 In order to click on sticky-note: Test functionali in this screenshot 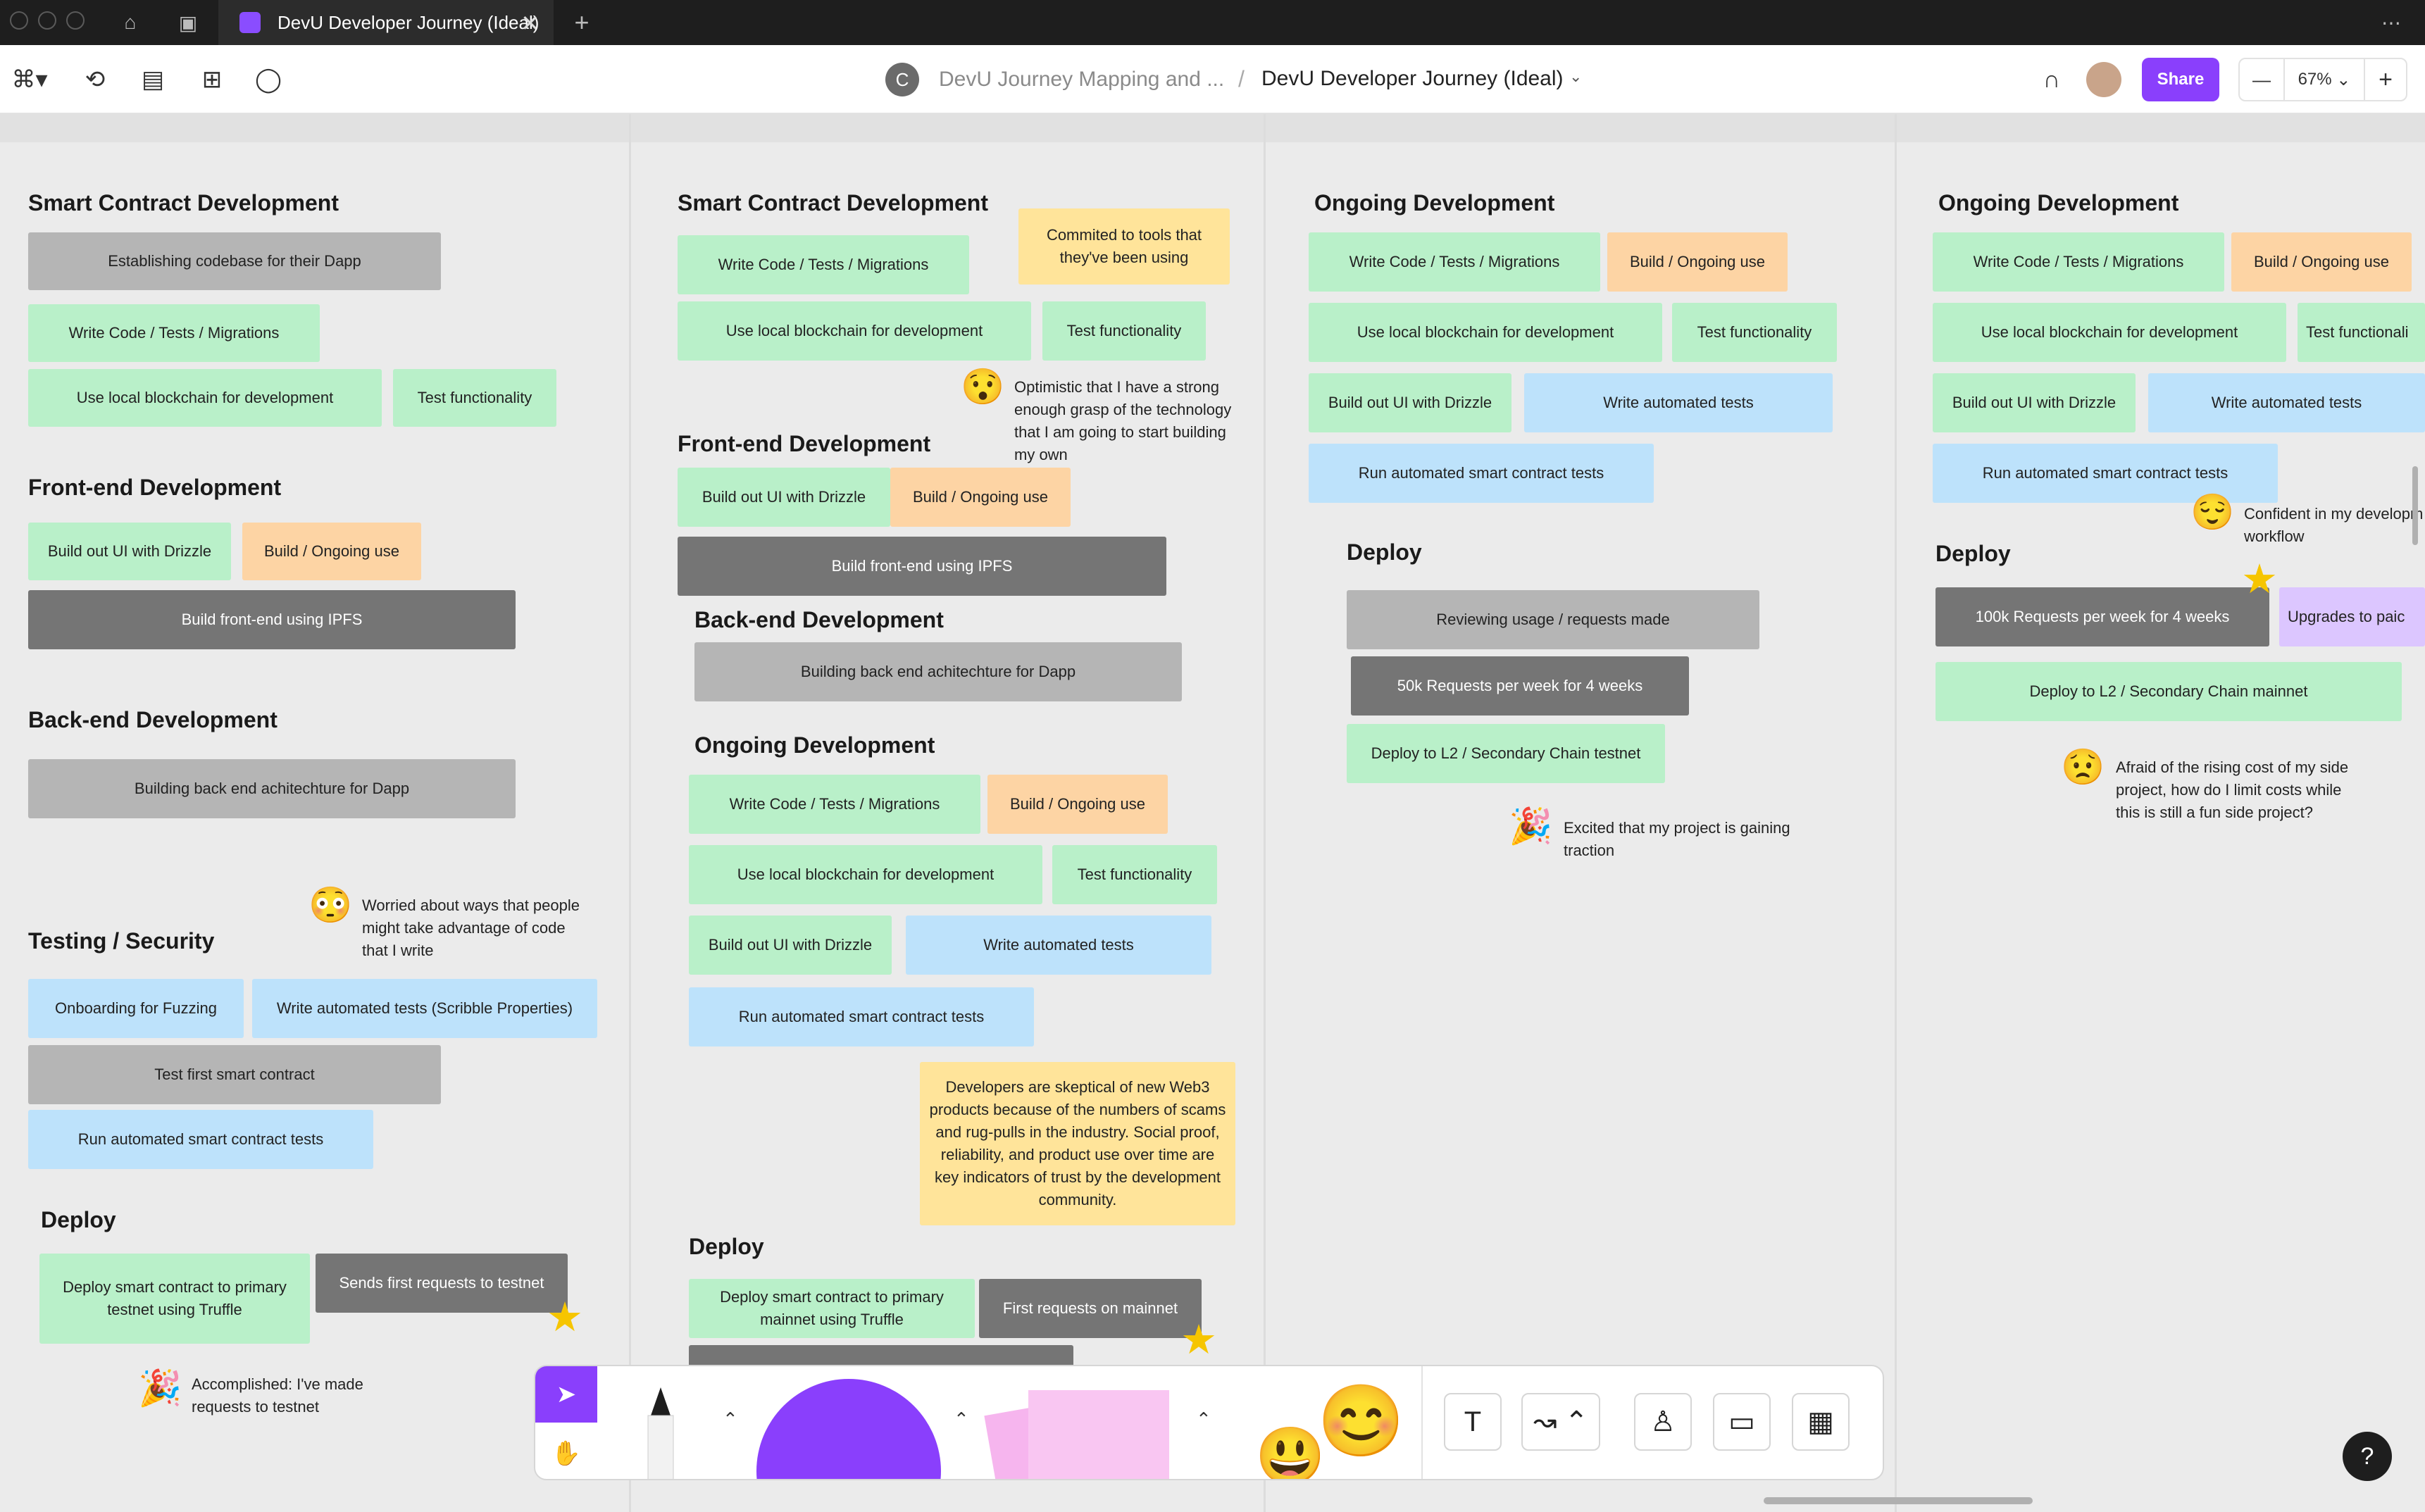, I will do `click(2361, 332)`.